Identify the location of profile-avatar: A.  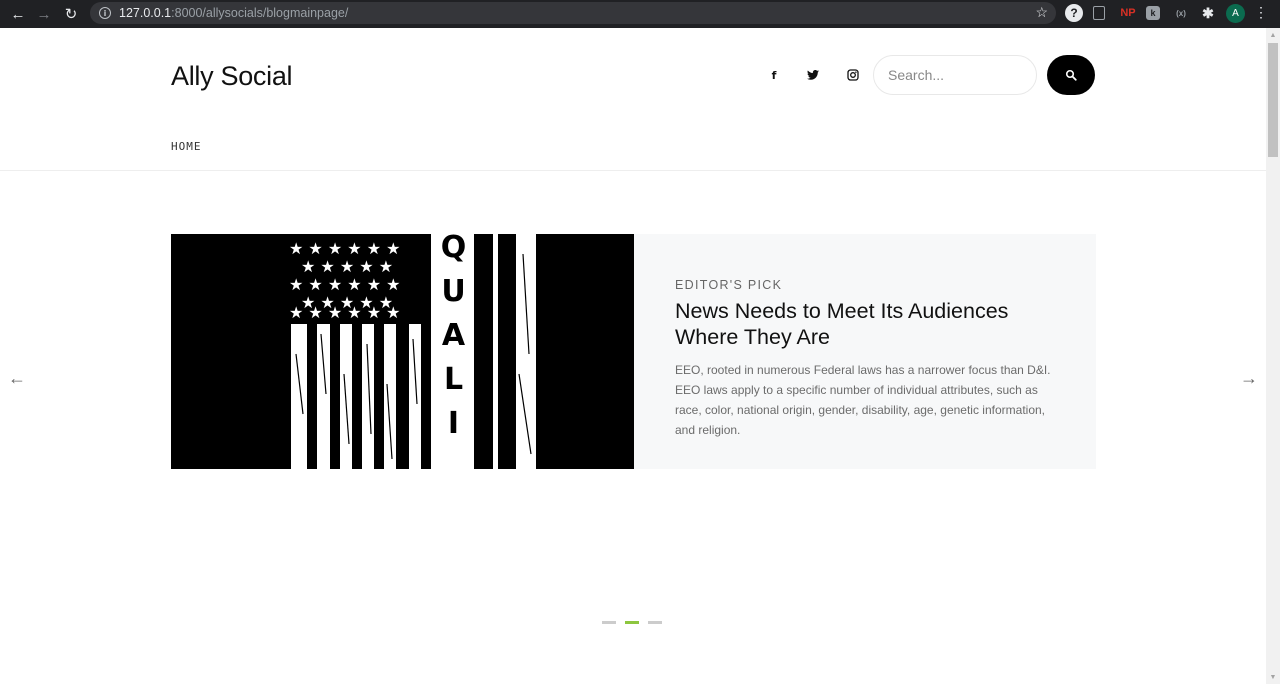
(1235, 13).